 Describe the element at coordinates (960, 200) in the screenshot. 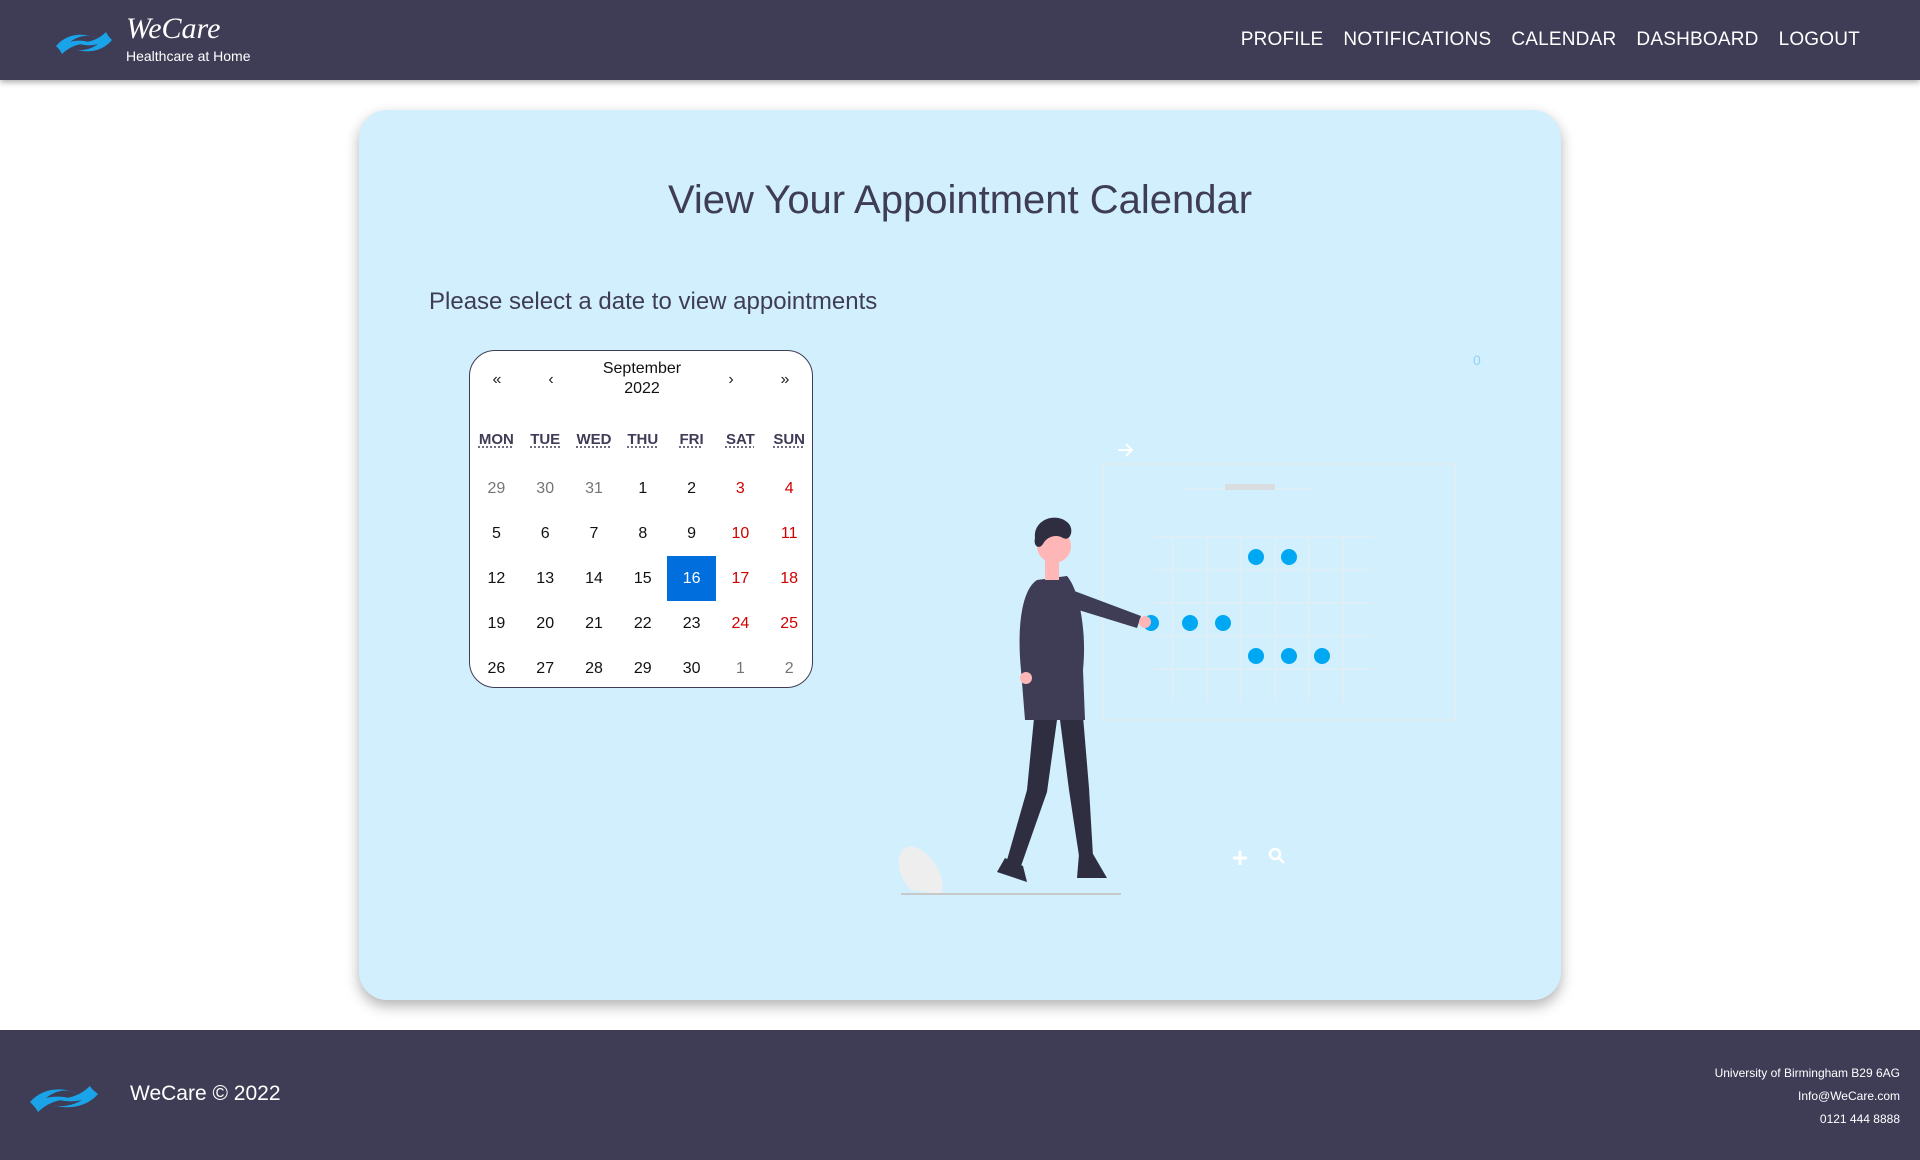

I see `page-title: View Your Appointment Calendar` at that location.